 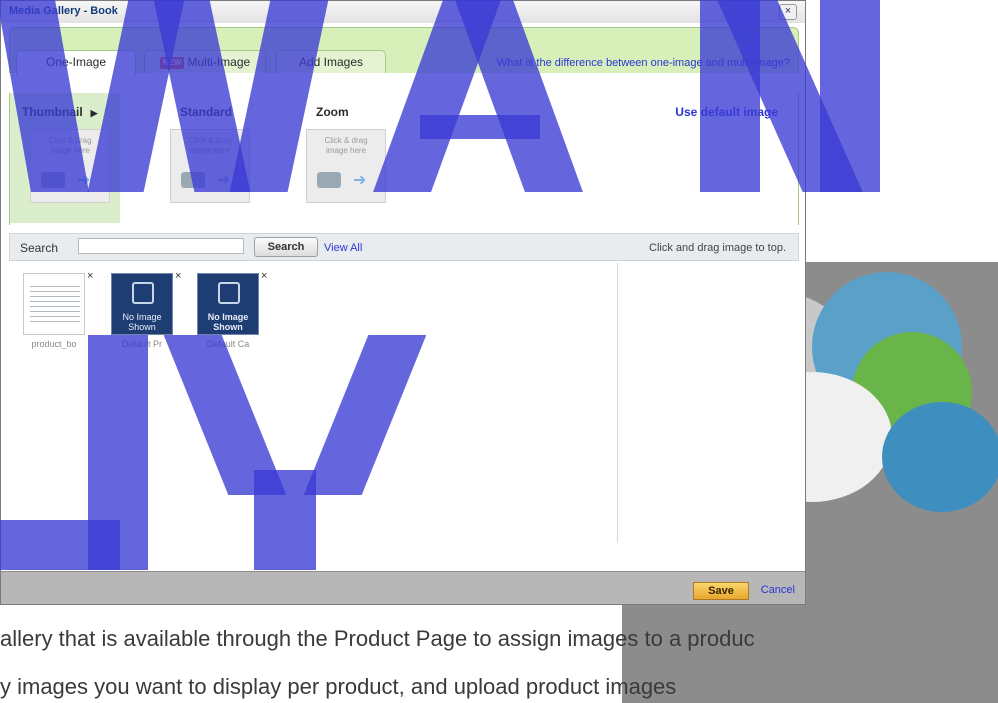 I want to click on drag-target-pane, so click(x=708, y=403).